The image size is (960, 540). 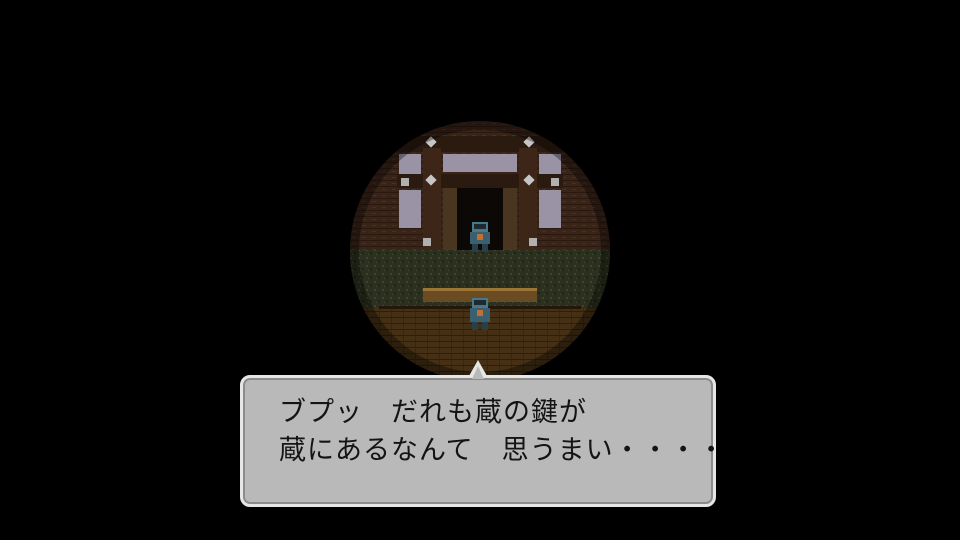 I want to click on dialog-box: ブプッ だれも蔵の鍵が 蔵にあるなんて 思うまい・・・・, so click(x=482, y=441).